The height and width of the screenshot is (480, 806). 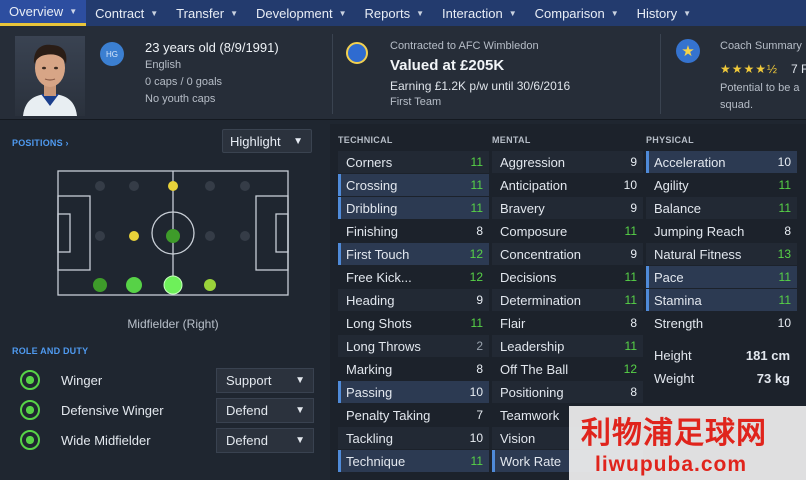 What do you see at coordinates (126, 13) in the screenshot?
I see `nav-tab-contract: Contract ▼` at bounding box center [126, 13].